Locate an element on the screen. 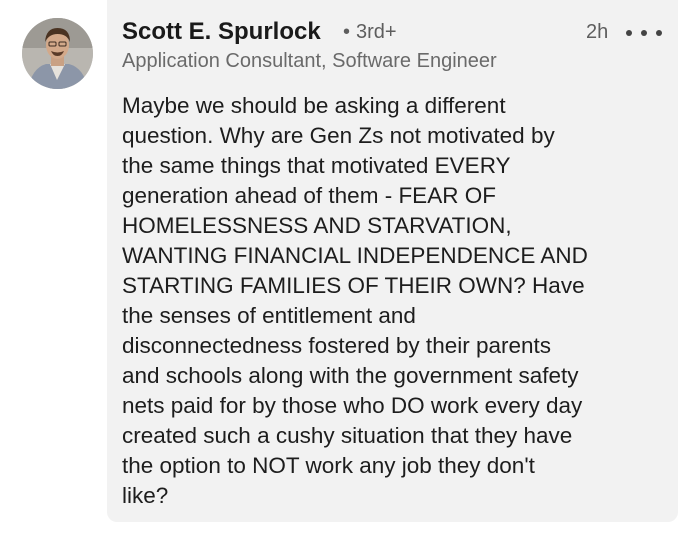 This screenshot has width=700, height=534. author-name: Scott E. Spurlock is located at coordinates (221, 32).